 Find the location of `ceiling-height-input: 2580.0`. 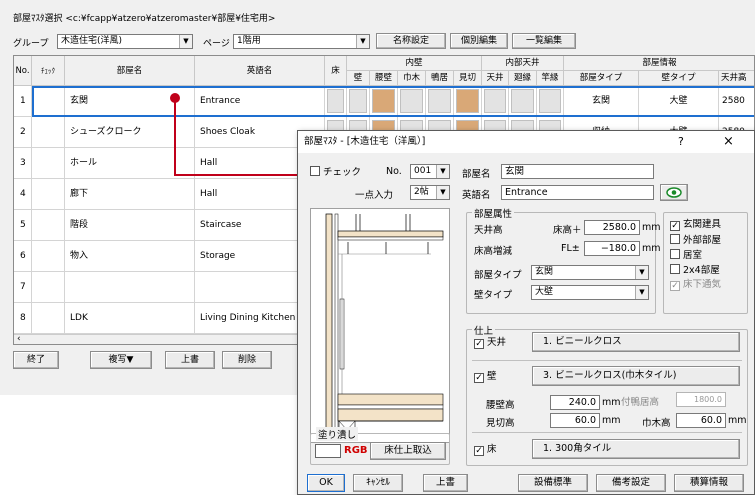

ceiling-height-input: 2580.0 is located at coordinates (612, 227).